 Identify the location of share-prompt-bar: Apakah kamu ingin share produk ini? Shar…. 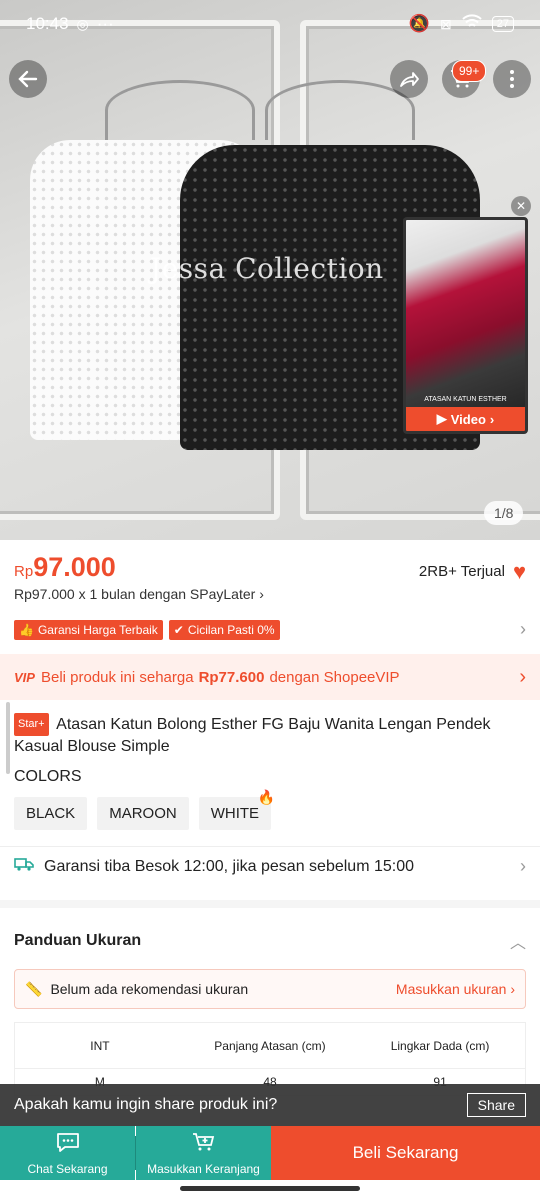
(270, 1105).